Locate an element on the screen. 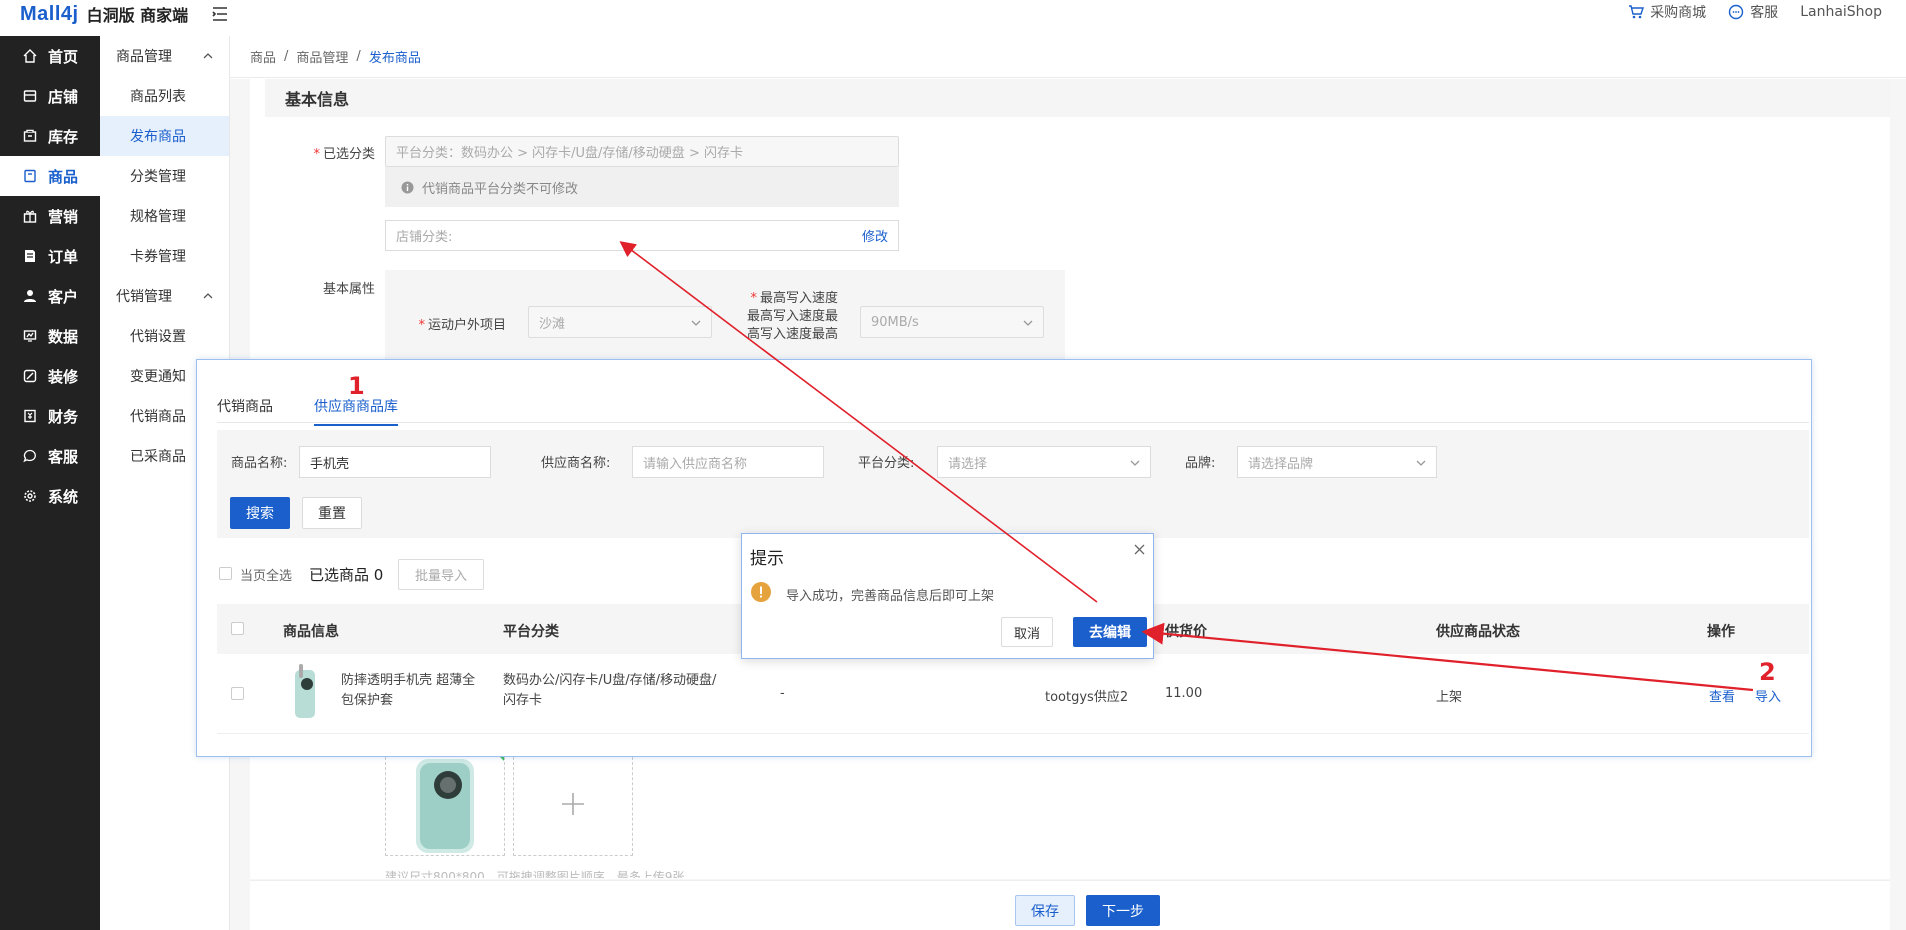 The height and width of the screenshot is (930, 1906). purchase-mall-link: 采购商城 is located at coordinates (1667, 12).